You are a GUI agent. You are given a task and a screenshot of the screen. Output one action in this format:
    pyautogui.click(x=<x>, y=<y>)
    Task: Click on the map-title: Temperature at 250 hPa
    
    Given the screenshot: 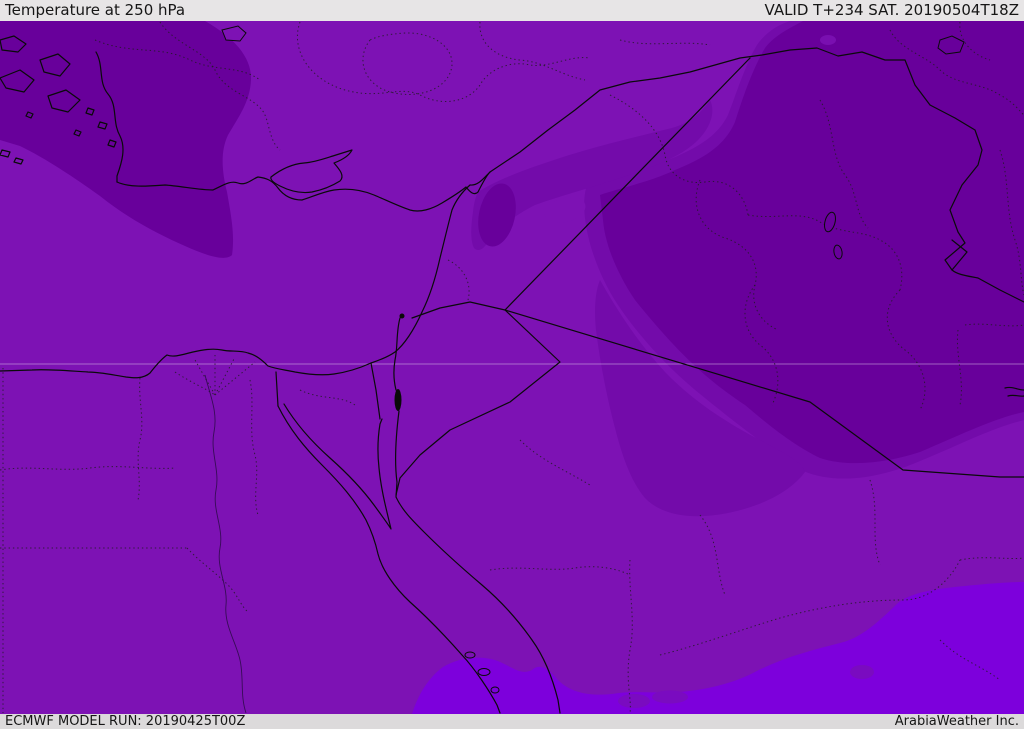 What is the action you would take?
    pyautogui.click(x=95, y=10)
    